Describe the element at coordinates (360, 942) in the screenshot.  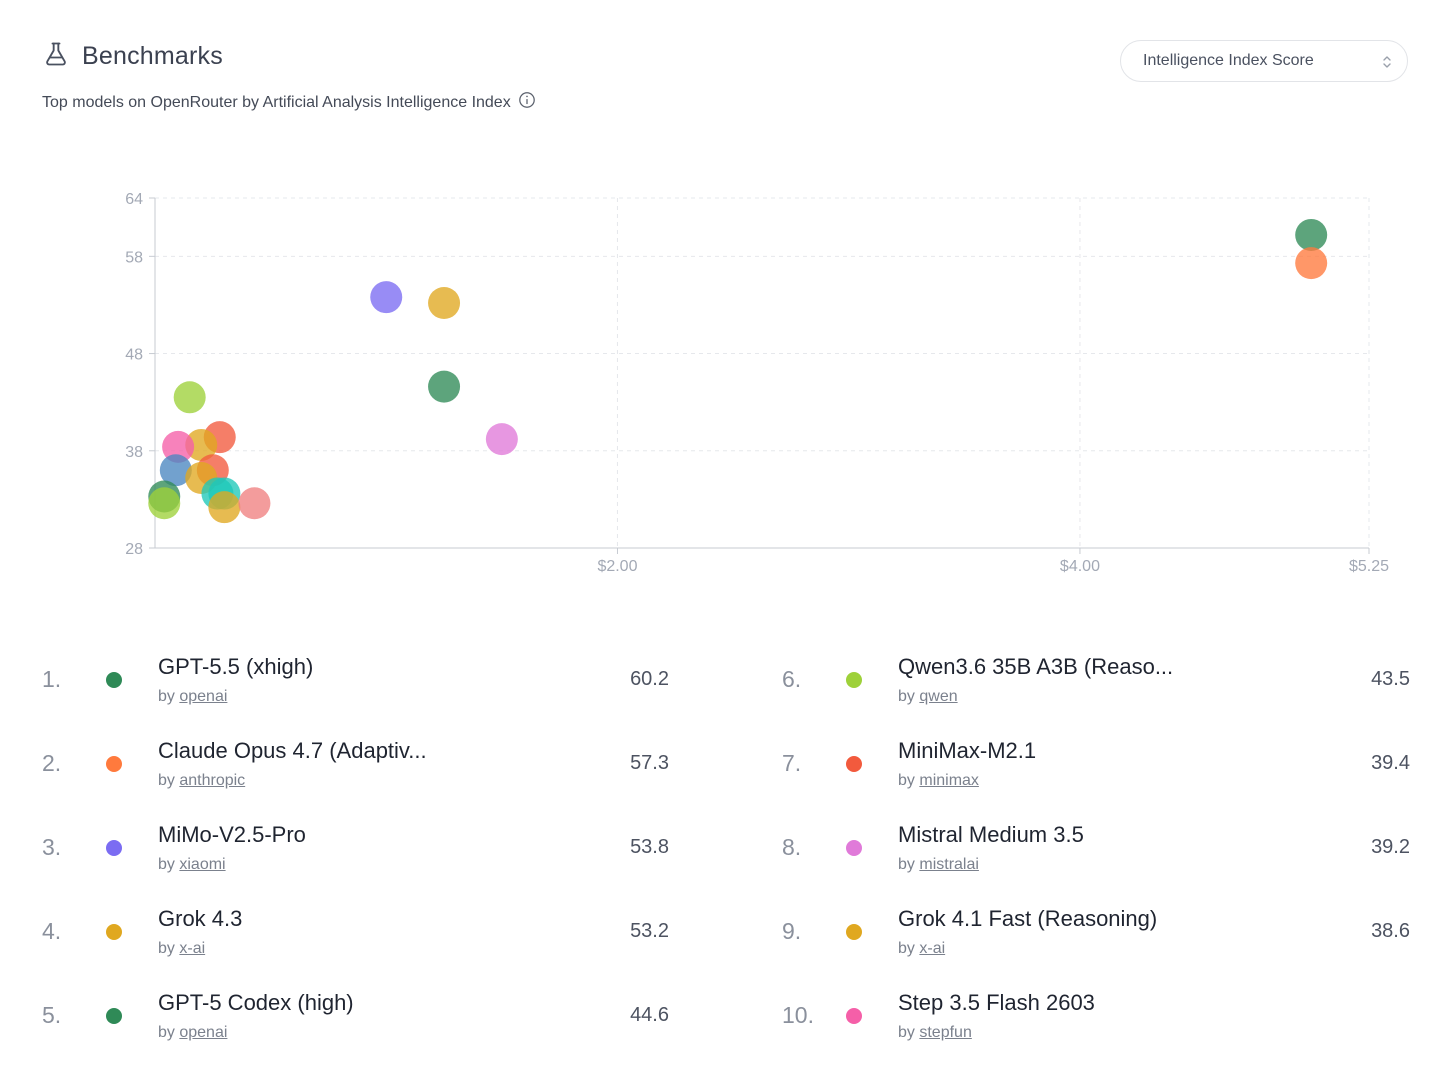
I see `leaderboard-row: 4. Grok 4.3 by x-ai 53.2` at that location.